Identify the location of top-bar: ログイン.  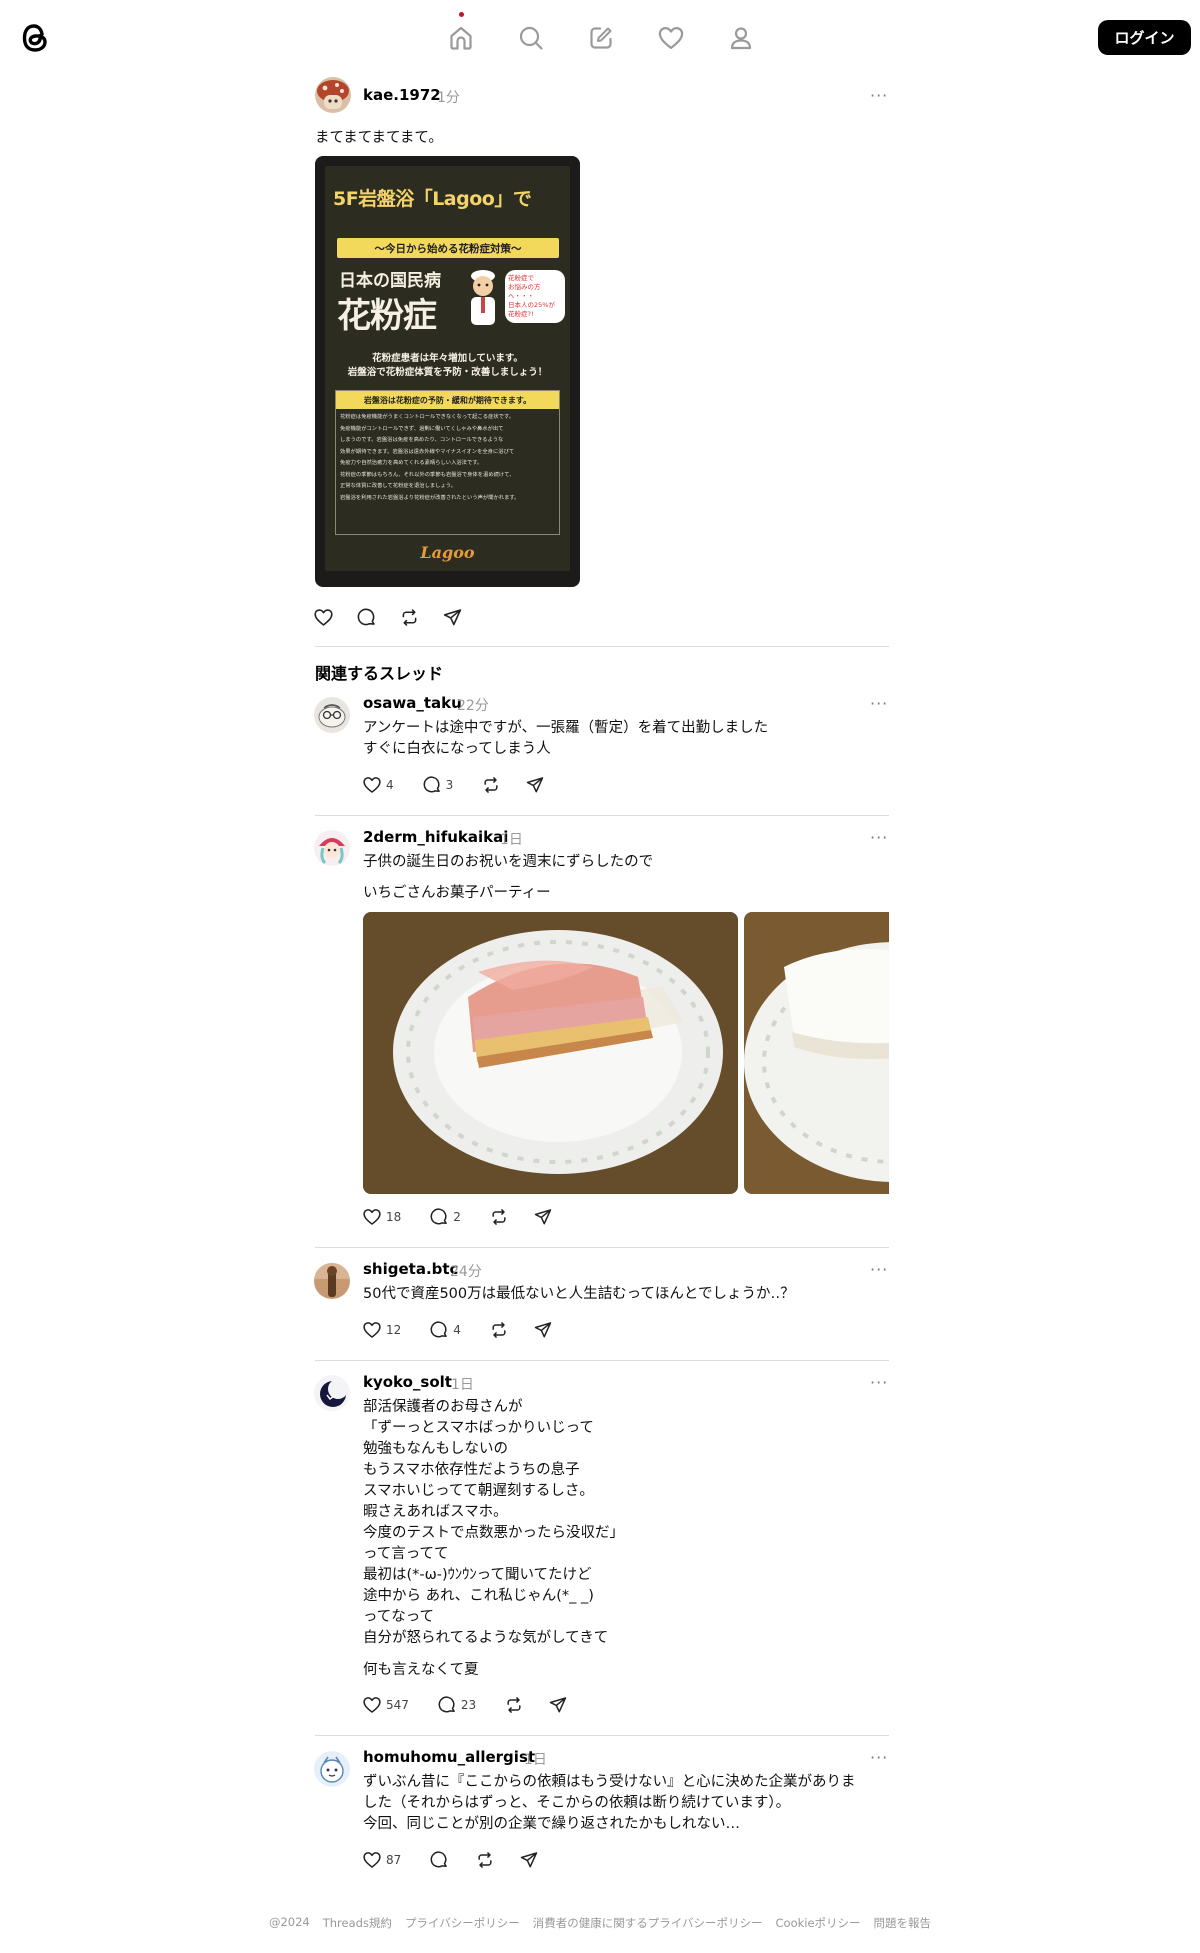
(600, 38).